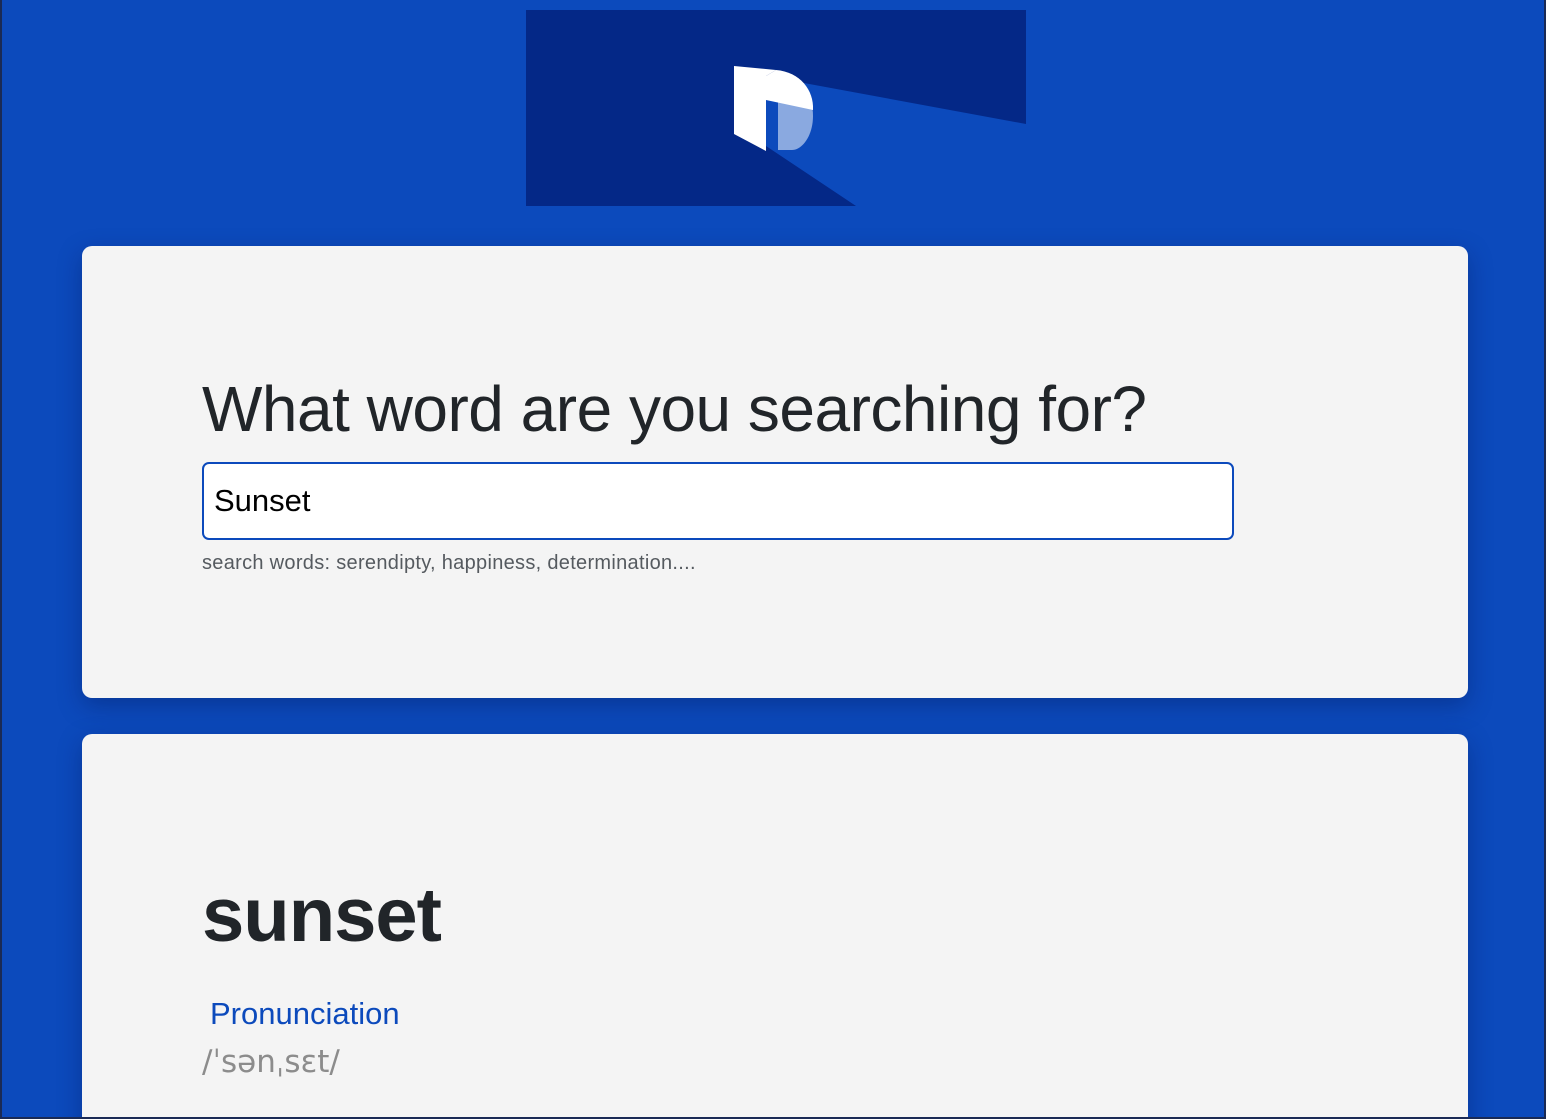 The width and height of the screenshot is (1546, 1119). Describe the element at coordinates (674, 409) in the screenshot. I see `search-heading: What word are you searching for?` at that location.